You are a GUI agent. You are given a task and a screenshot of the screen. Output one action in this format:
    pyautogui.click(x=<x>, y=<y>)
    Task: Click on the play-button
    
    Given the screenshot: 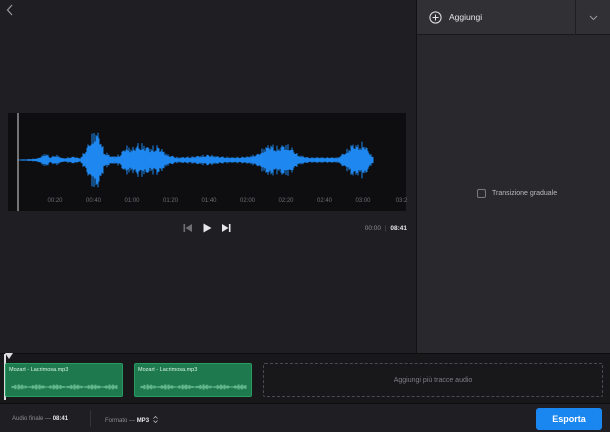 What is the action you would take?
    pyautogui.click(x=208, y=229)
    